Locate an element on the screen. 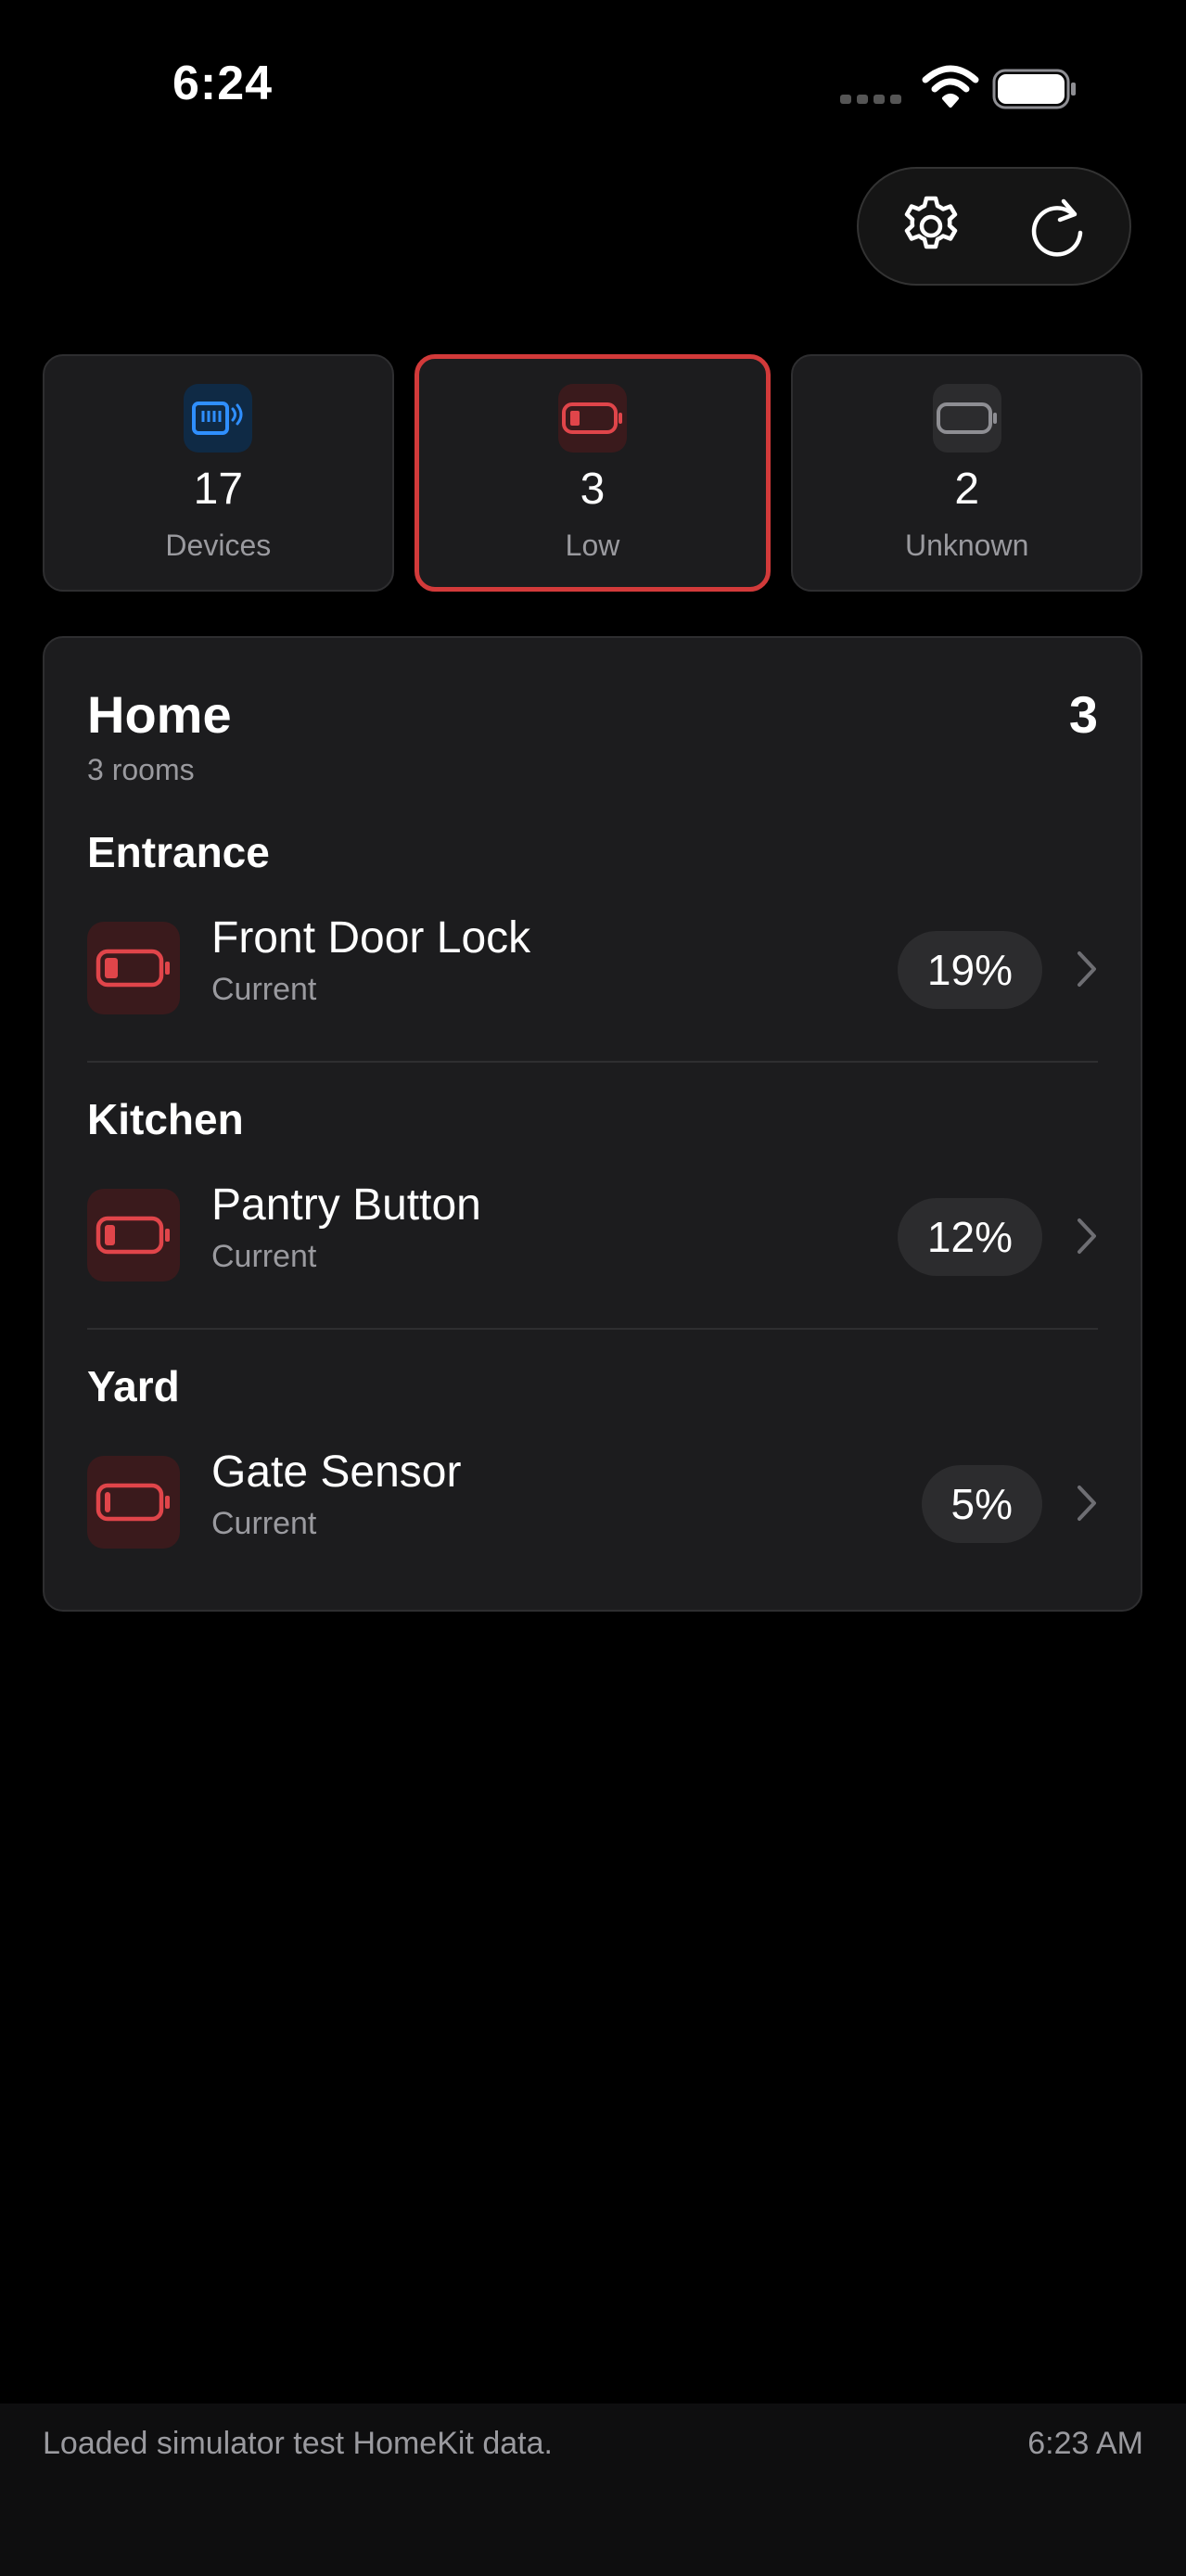 The height and width of the screenshot is (2576, 1186). low-count: 3 is located at coordinates (593, 489).